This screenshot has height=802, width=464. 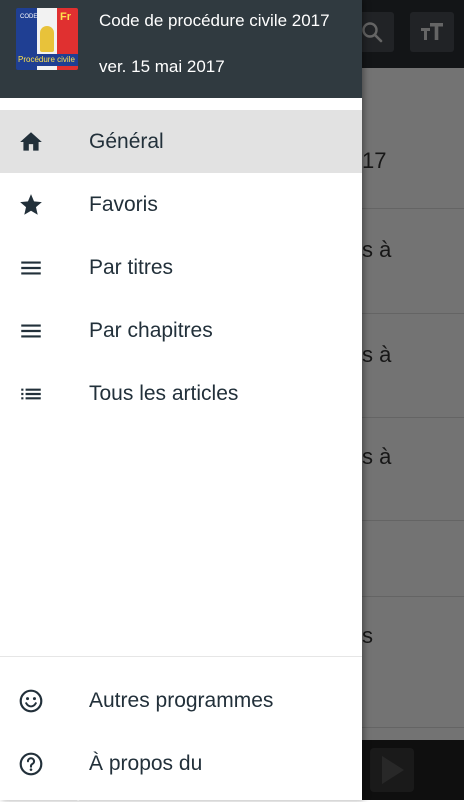 What do you see at coordinates (131, 267) in the screenshot?
I see `nav-item-label: Par titres` at bounding box center [131, 267].